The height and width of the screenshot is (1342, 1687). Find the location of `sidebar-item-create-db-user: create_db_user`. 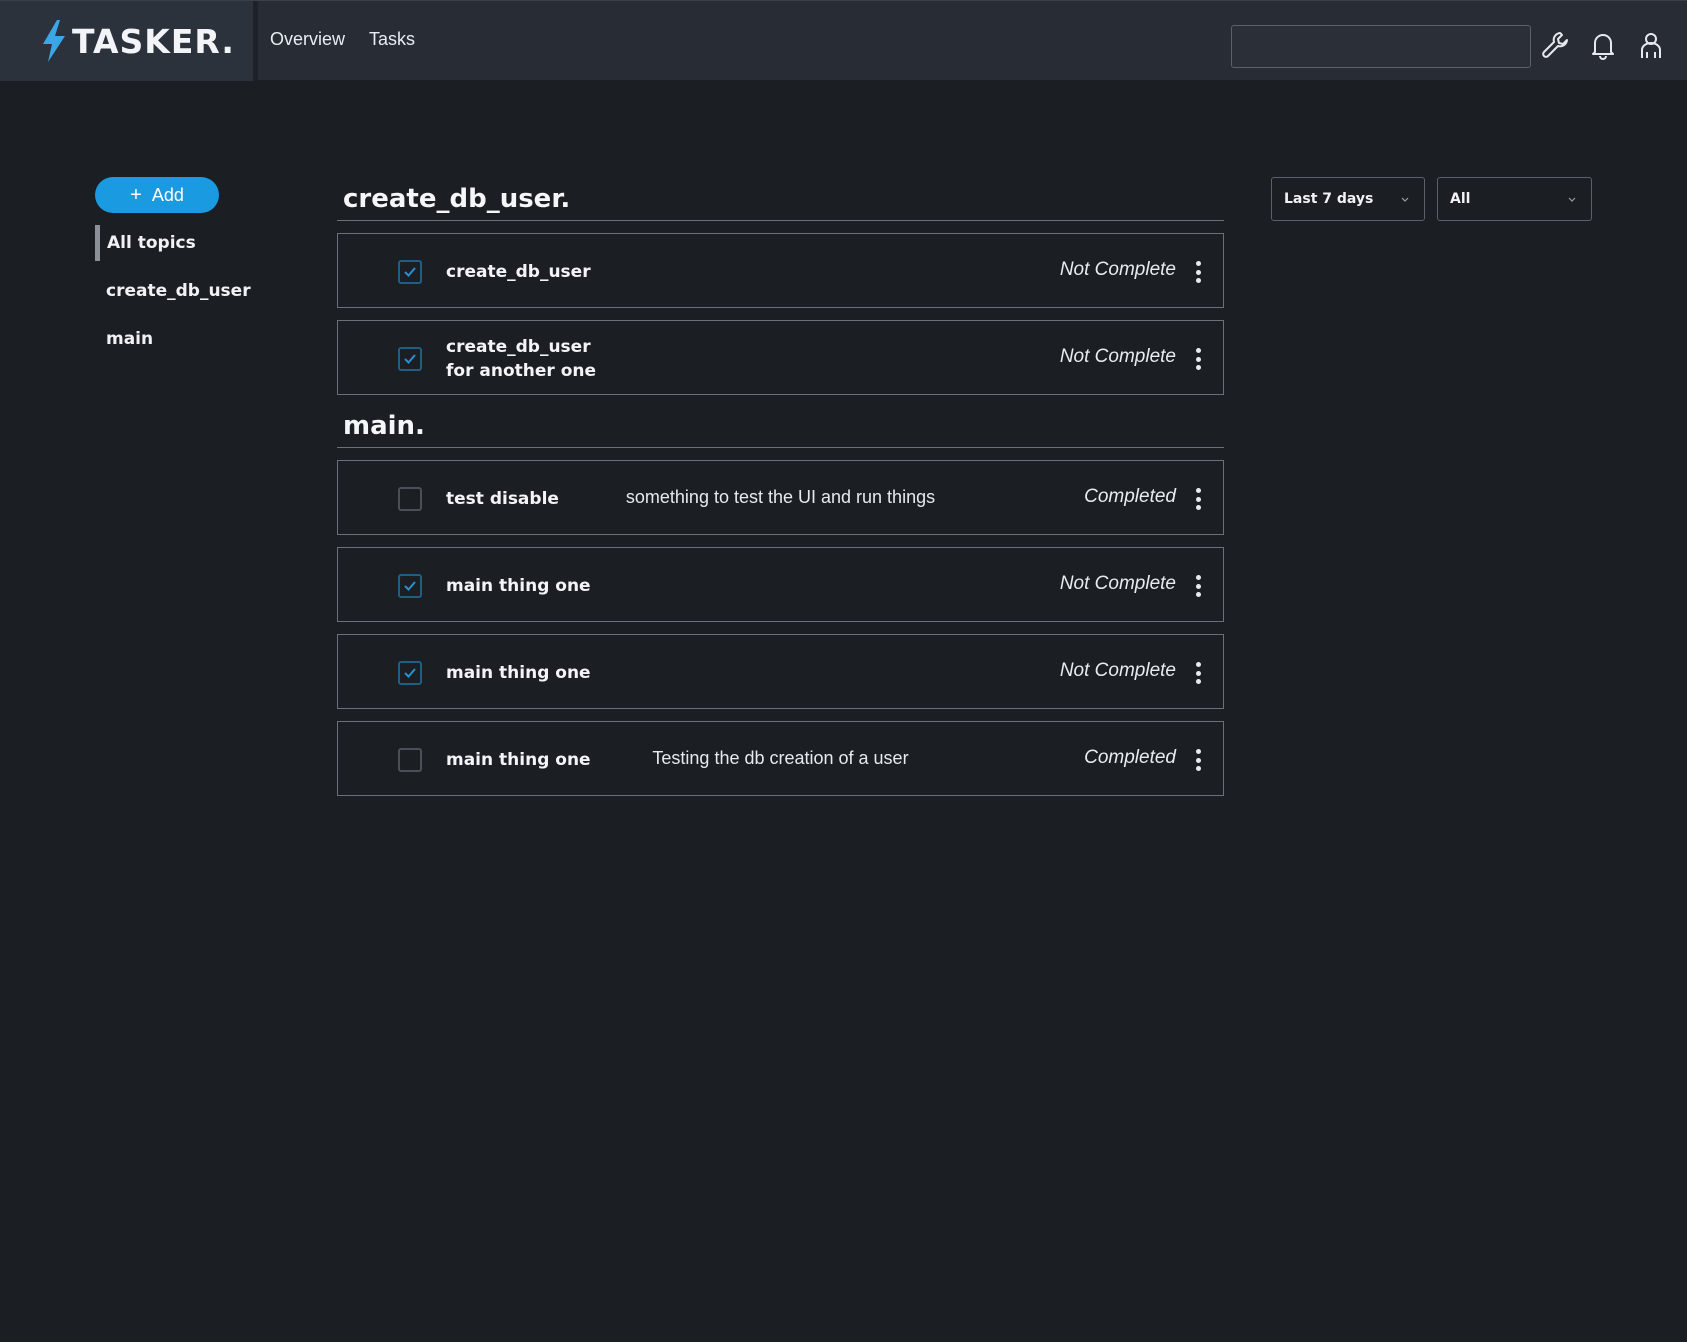

sidebar-item-create-db-user: create_db_user is located at coordinates (195, 291).